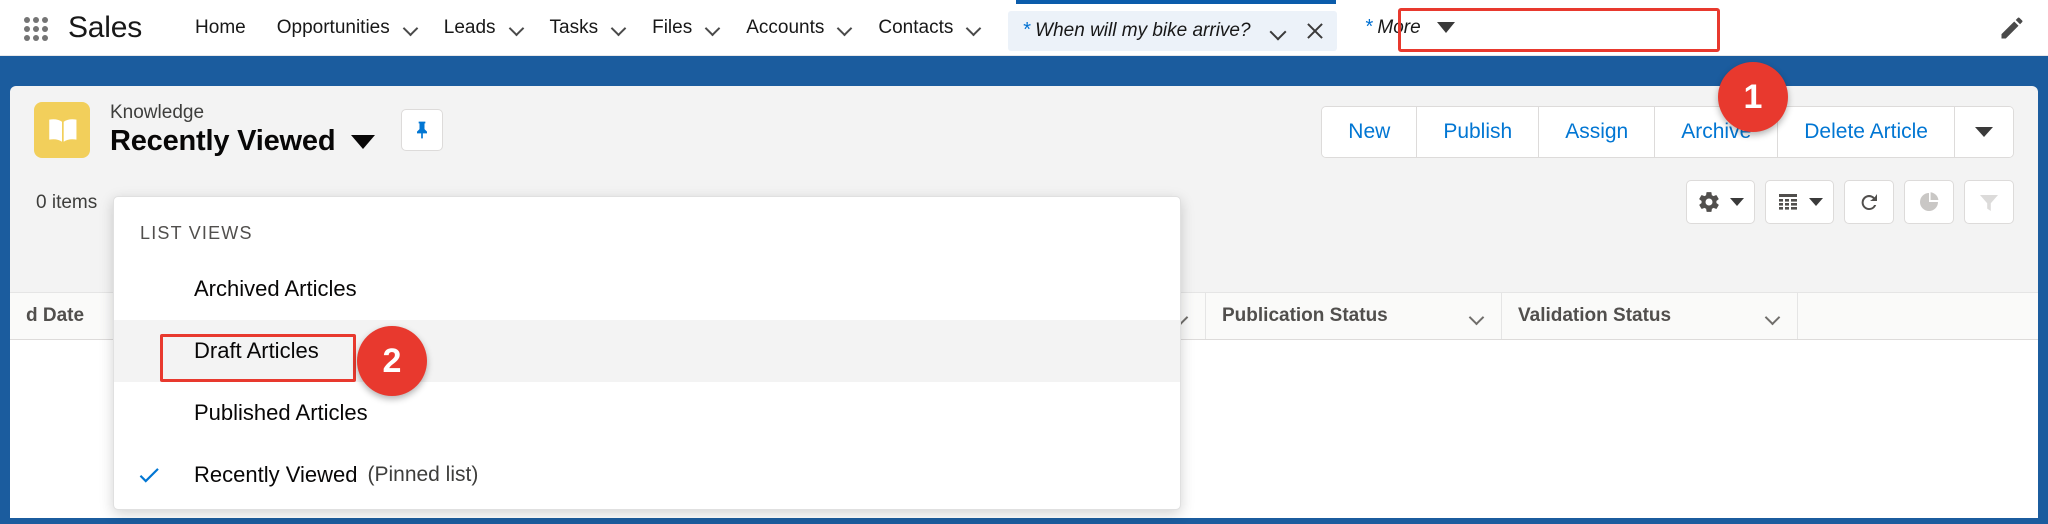 The height and width of the screenshot is (524, 2048). I want to click on list-view-option-published-articles: Published Articles, so click(647, 413).